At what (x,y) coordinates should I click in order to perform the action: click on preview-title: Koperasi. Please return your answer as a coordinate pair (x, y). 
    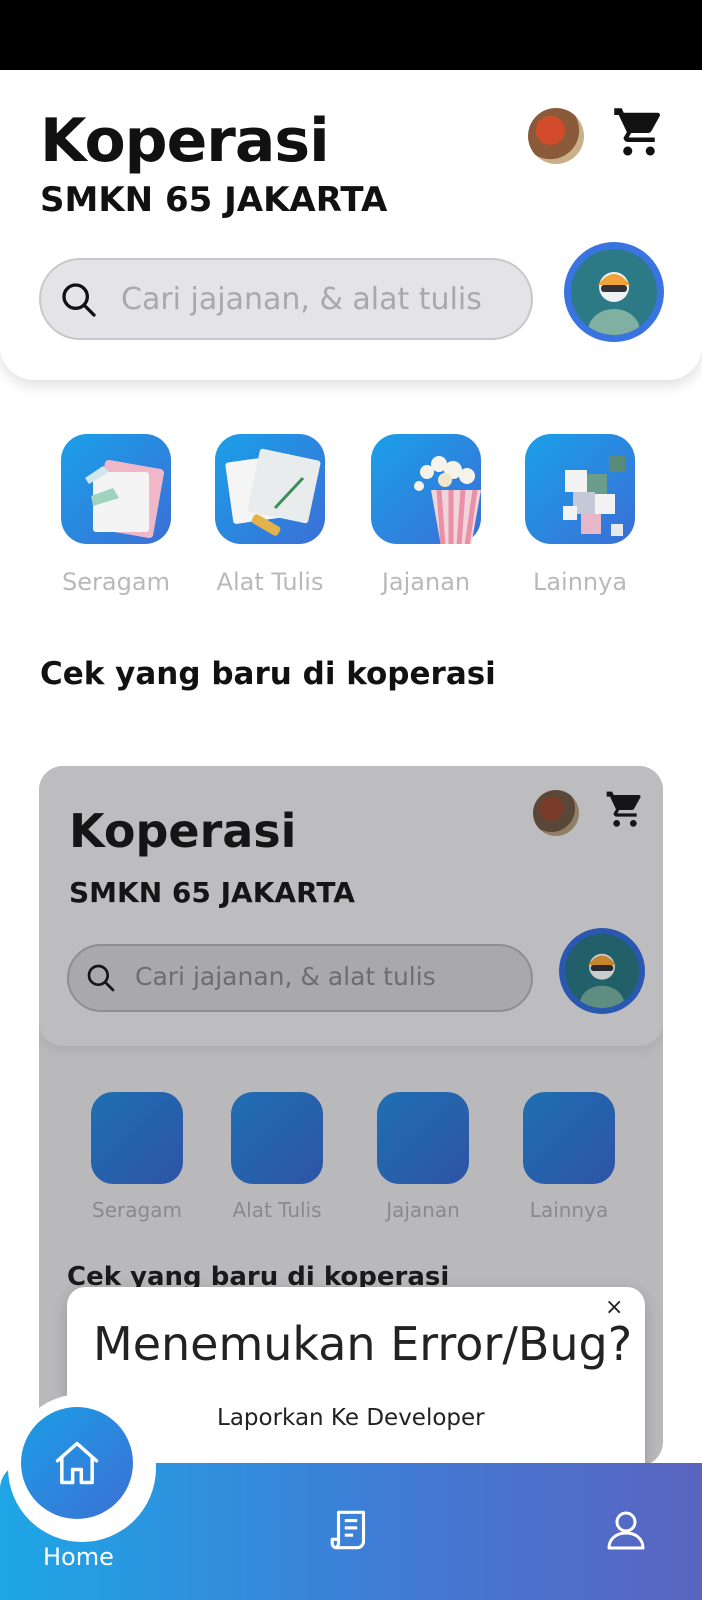
    Looking at the image, I should click on (183, 831).